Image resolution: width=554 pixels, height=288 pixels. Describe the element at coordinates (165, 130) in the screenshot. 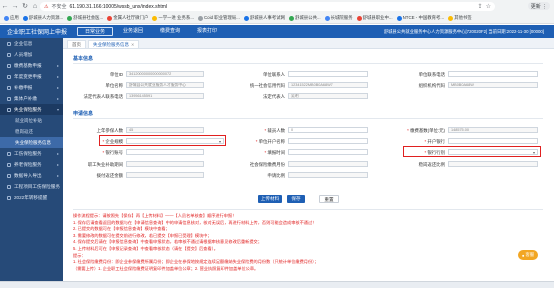

I see `last-year-insured-field: 45` at that location.